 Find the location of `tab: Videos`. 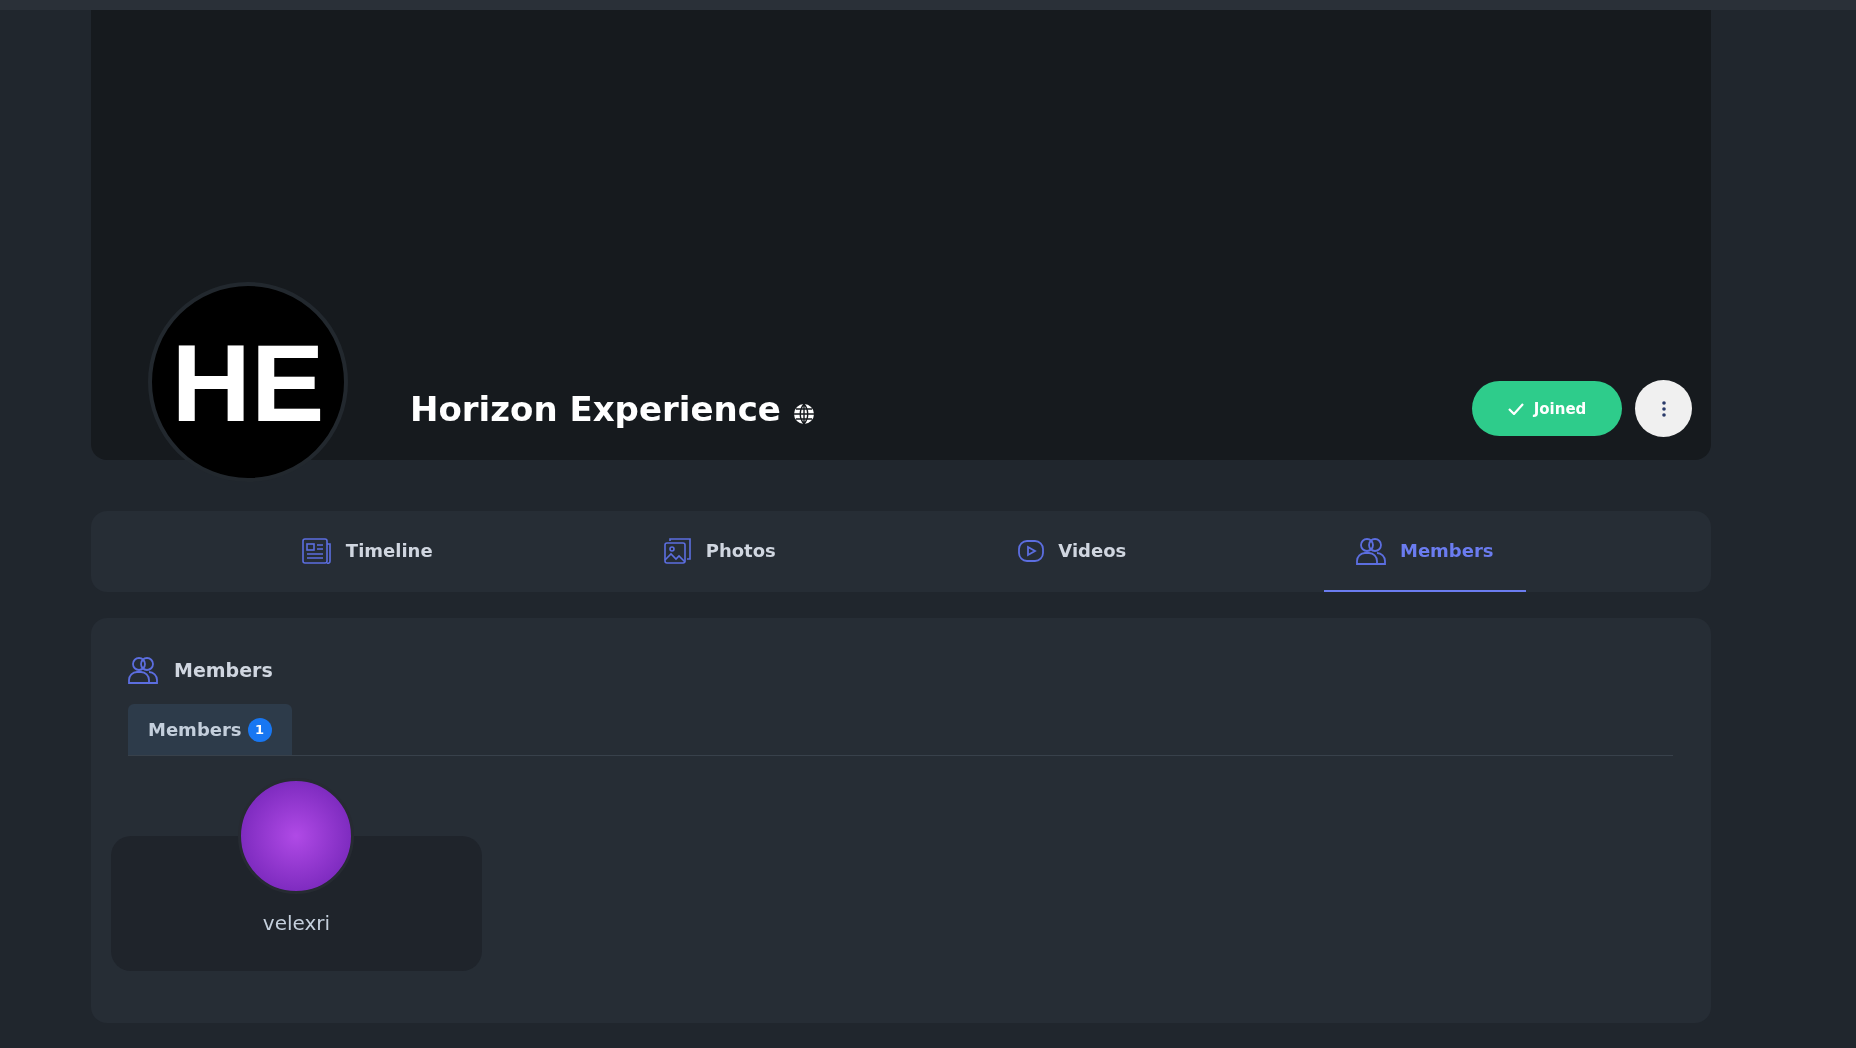

tab: Videos is located at coordinates (1072, 551).